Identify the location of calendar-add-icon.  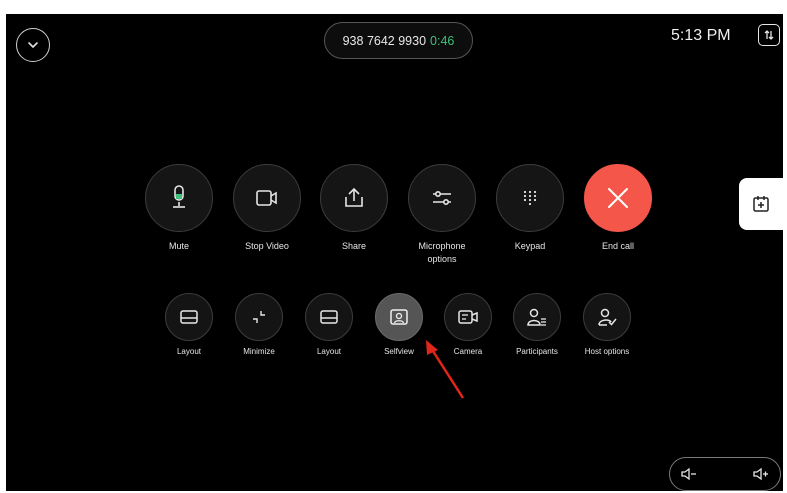
(761, 204).